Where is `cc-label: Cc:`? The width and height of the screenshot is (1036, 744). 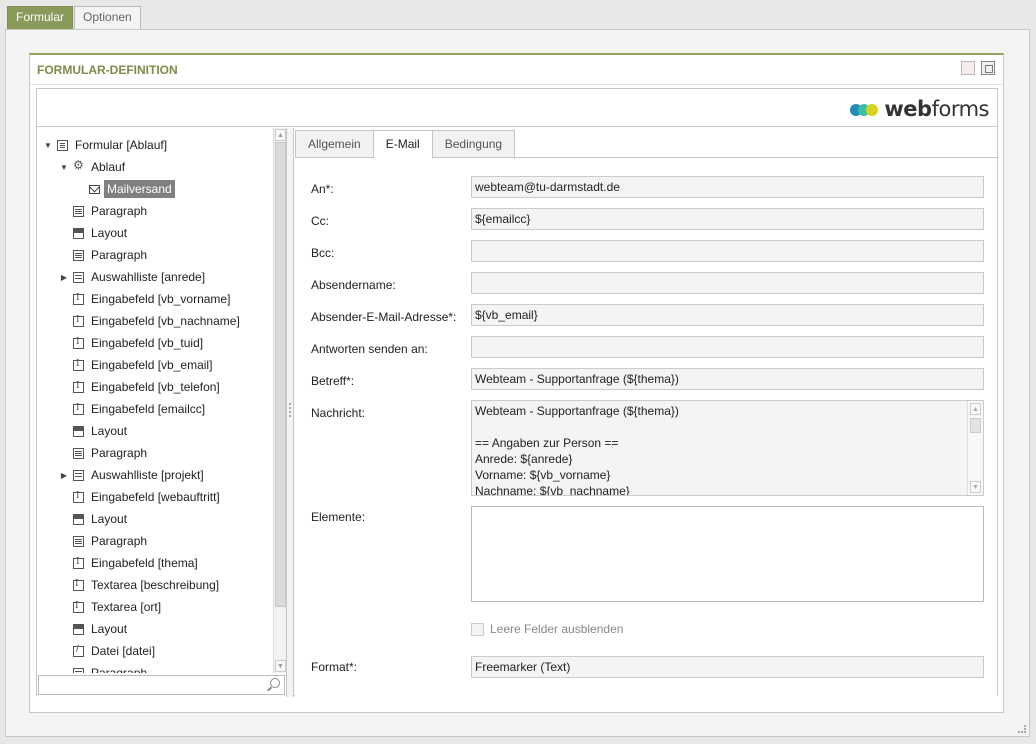 cc-label: Cc: is located at coordinates (320, 221).